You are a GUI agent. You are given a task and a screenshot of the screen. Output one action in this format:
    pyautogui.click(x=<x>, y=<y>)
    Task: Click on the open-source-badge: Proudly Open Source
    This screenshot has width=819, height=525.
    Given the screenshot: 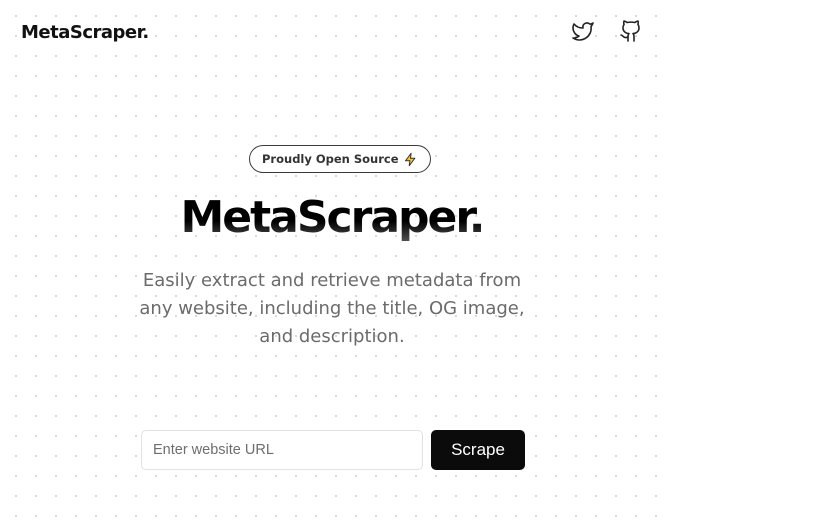 What is the action you would take?
    pyautogui.click(x=340, y=159)
    